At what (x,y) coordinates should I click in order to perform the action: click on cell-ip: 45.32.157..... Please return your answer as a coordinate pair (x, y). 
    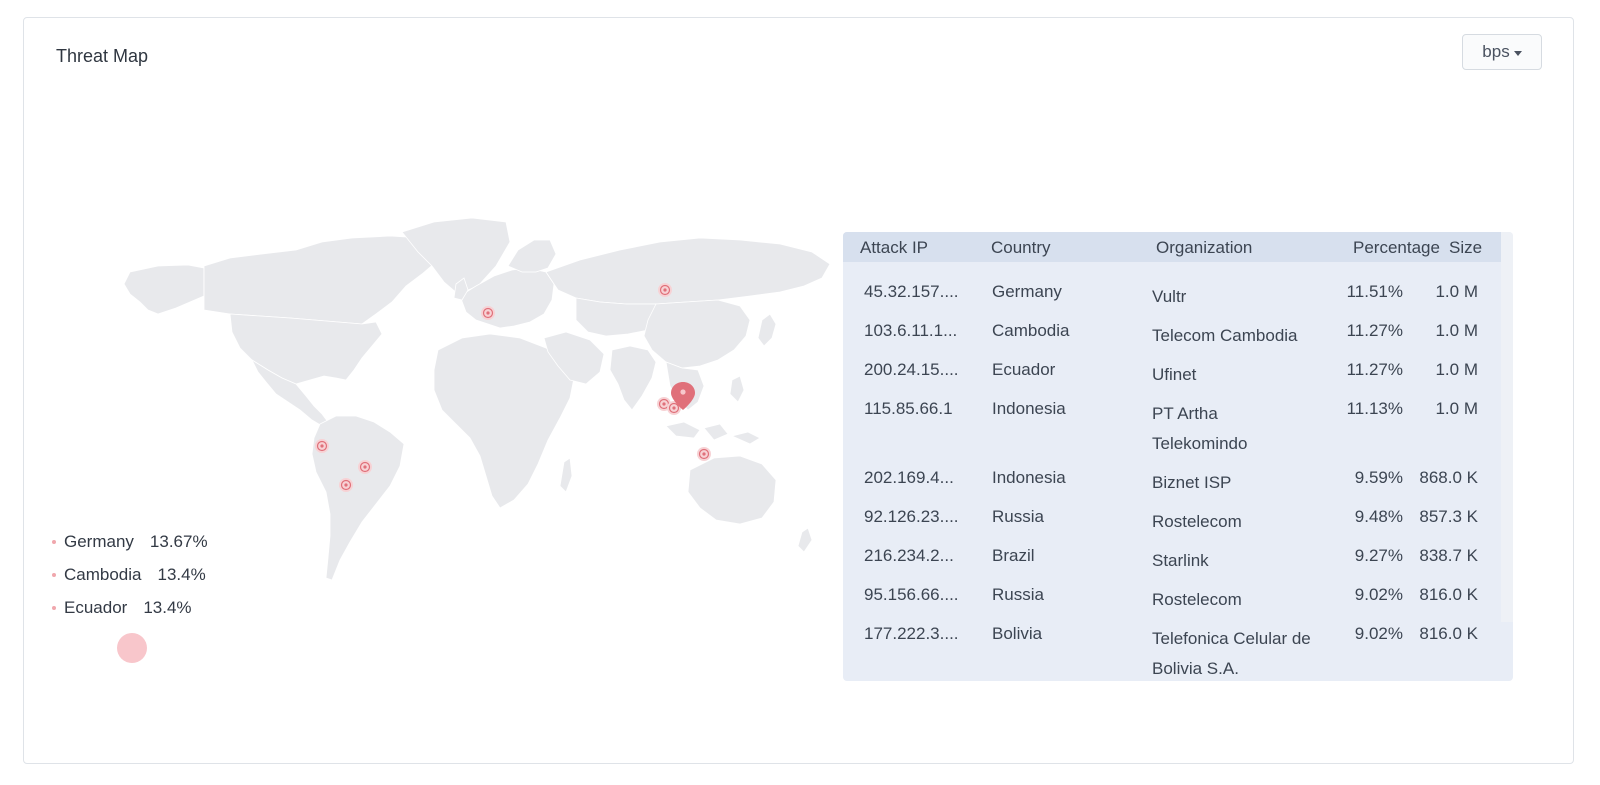
    Looking at the image, I should click on (911, 291).